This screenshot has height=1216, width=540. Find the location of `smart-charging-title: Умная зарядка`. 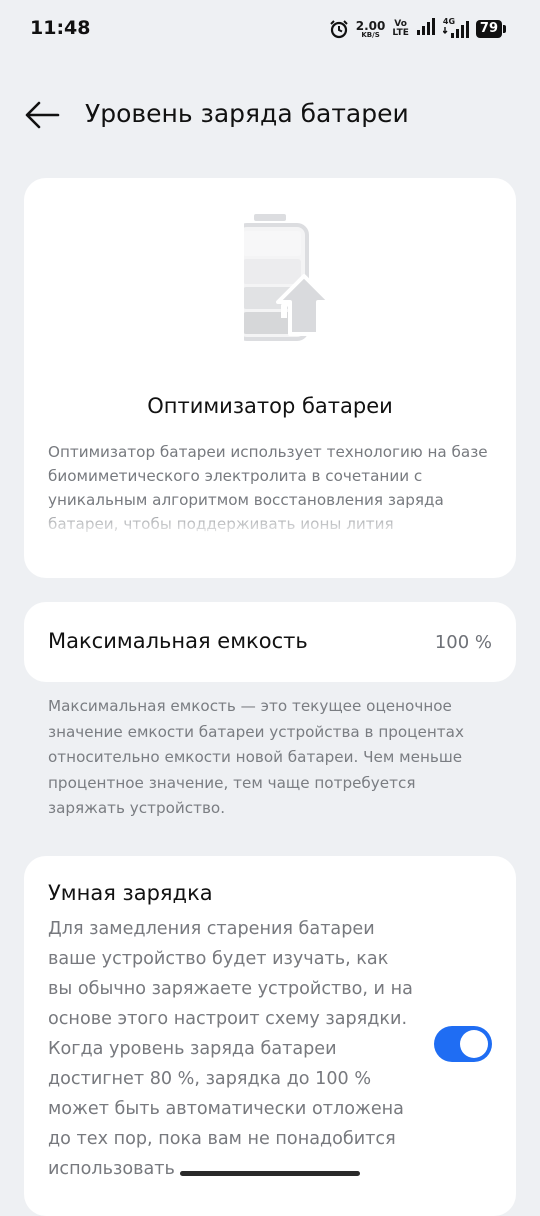

smart-charging-title: Умная зарядка is located at coordinates (130, 893).